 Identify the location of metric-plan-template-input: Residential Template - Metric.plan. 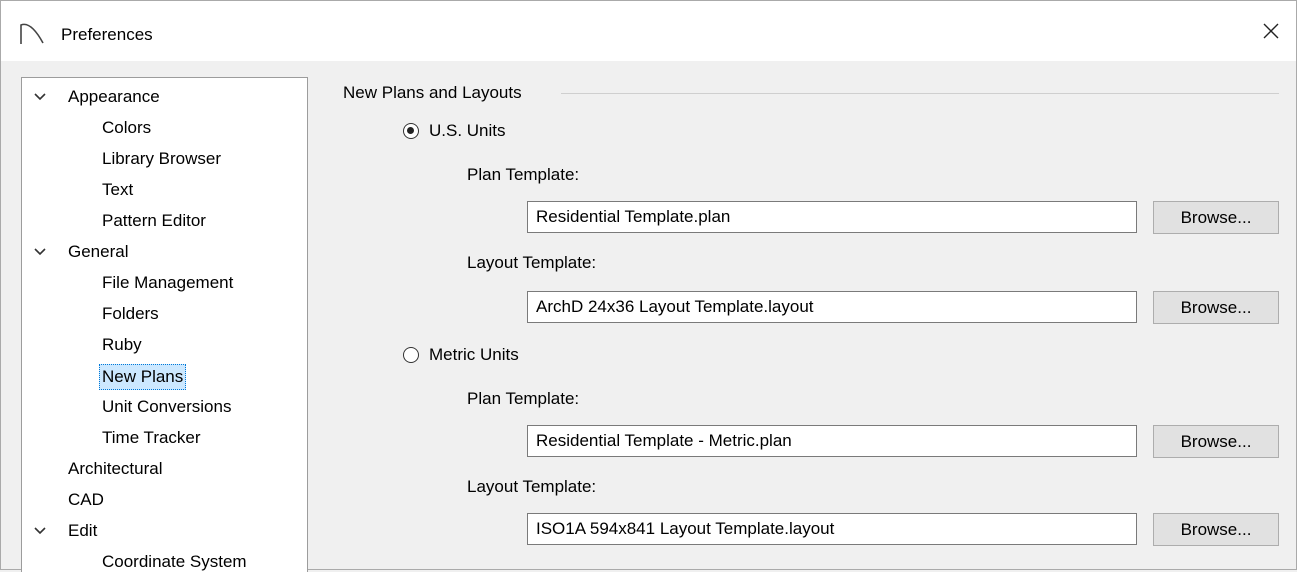
(832, 441).